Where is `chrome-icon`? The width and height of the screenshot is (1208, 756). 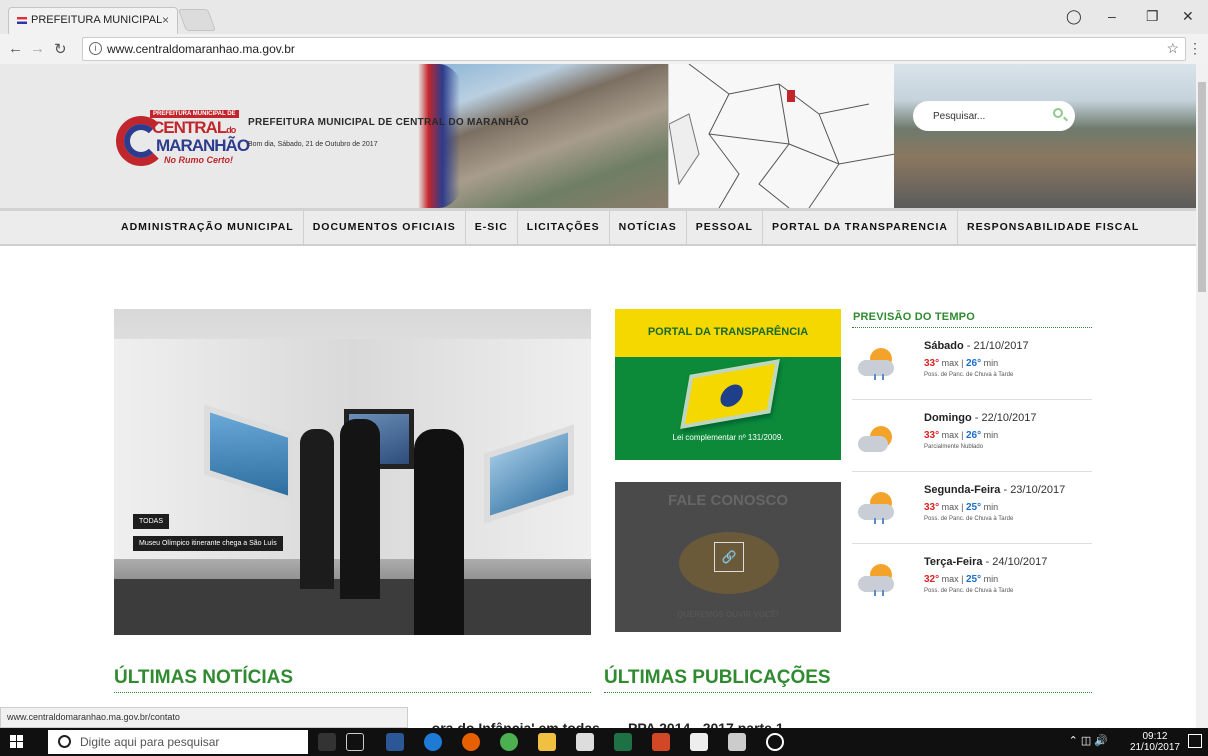
chrome-icon is located at coordinates (509, 742).